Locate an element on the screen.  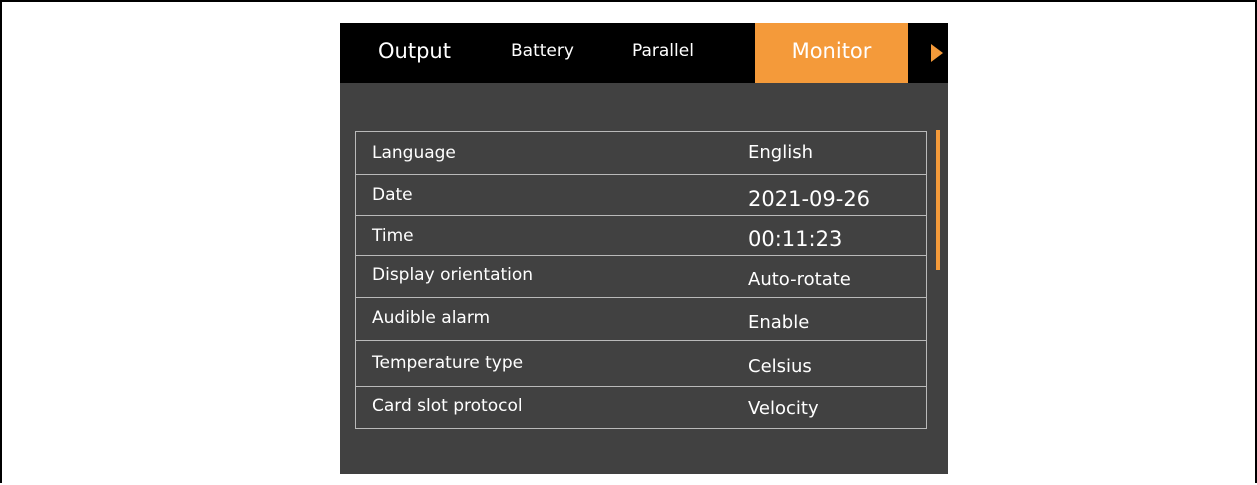
setting-value: English is located at coordinates (780, 152).